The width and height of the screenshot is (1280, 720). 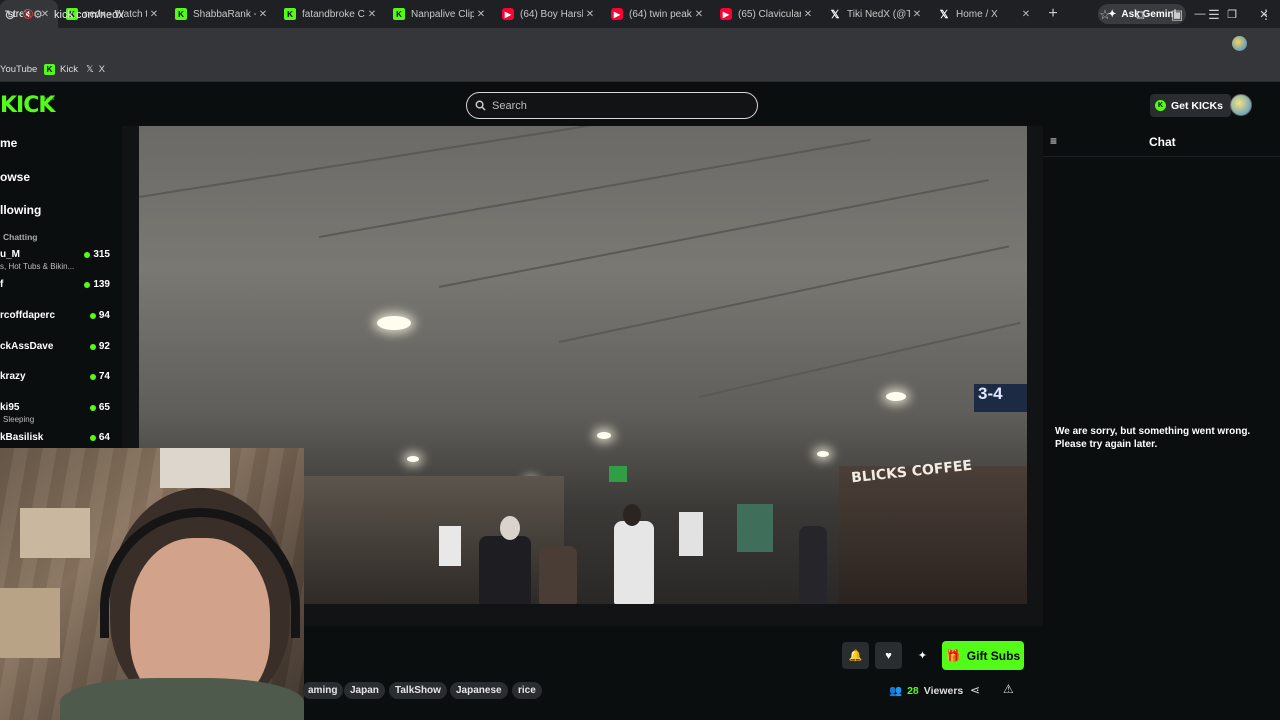 I want to click on viewer-count: 74, so click(x=104, y=376).